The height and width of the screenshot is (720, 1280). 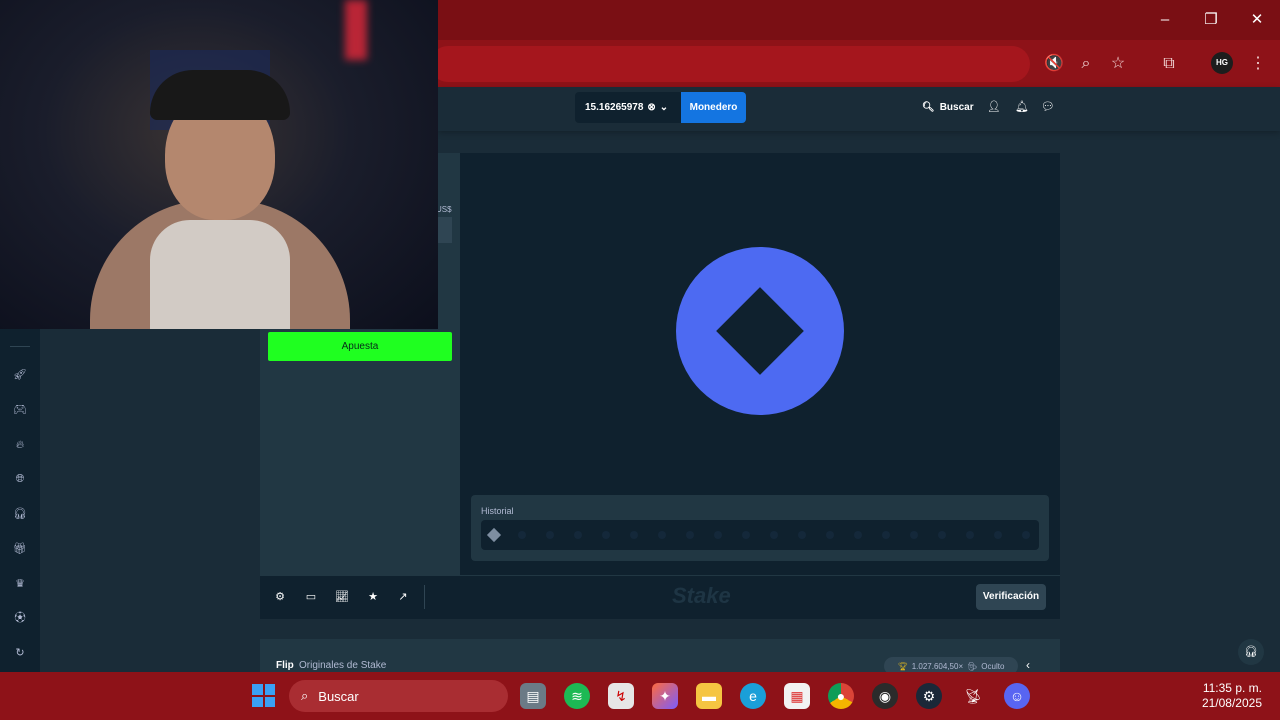 What do you see at coordinates (1232, 688) in the screenshot?
I see `clock-time: 11:35 p. m.` at bounding box center [1232, 688].